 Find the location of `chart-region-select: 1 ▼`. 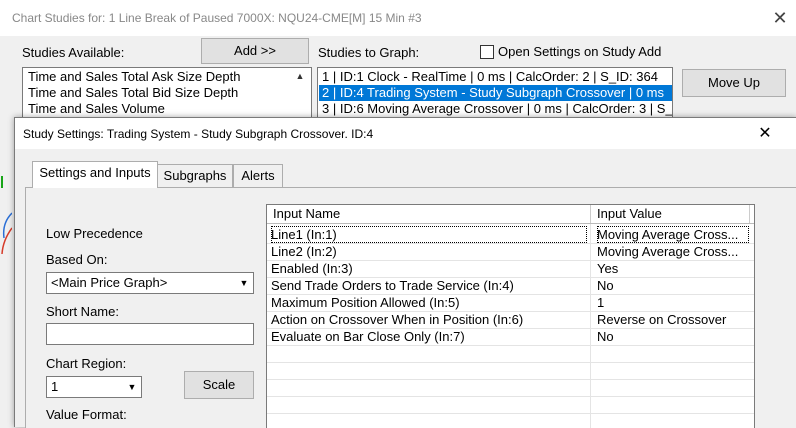

chart-region-select: 1 ▼ is located at coordinates (94, 387).